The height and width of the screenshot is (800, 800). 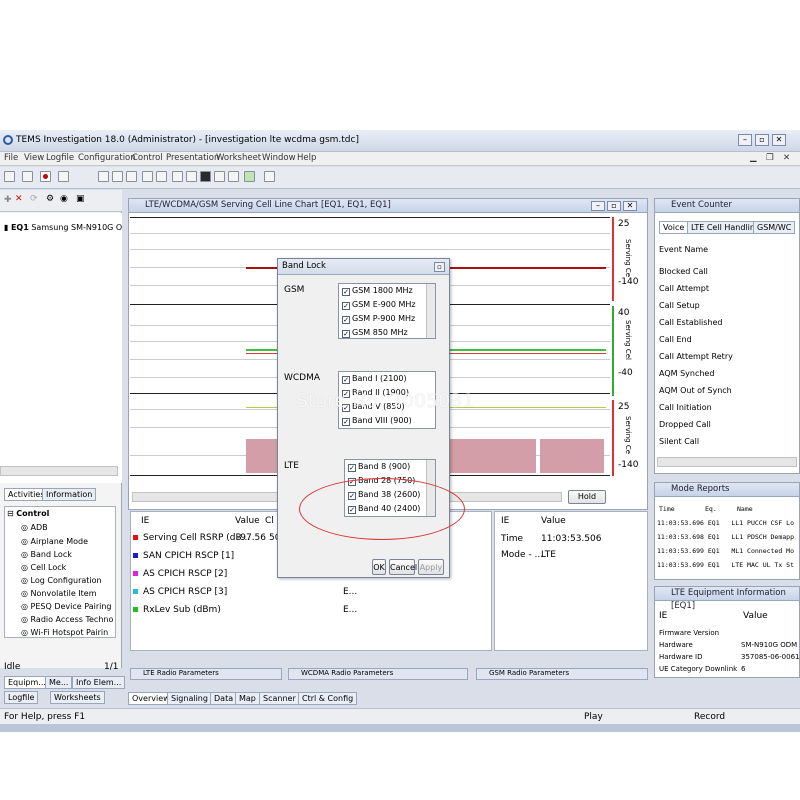 I want to click on tab-logfile: Logfile, so click(x=21, y=697).